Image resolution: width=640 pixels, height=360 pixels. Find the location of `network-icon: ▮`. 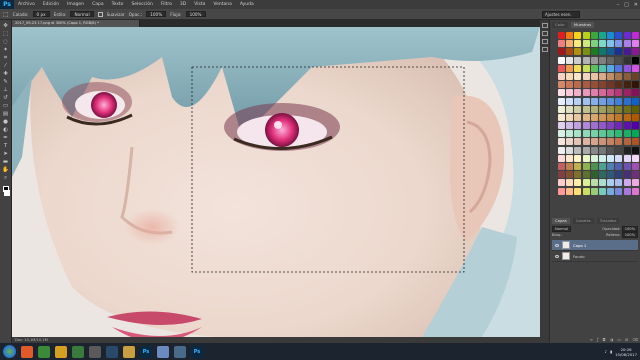

network-icon: ▮ is located at coordinates (611, 351).